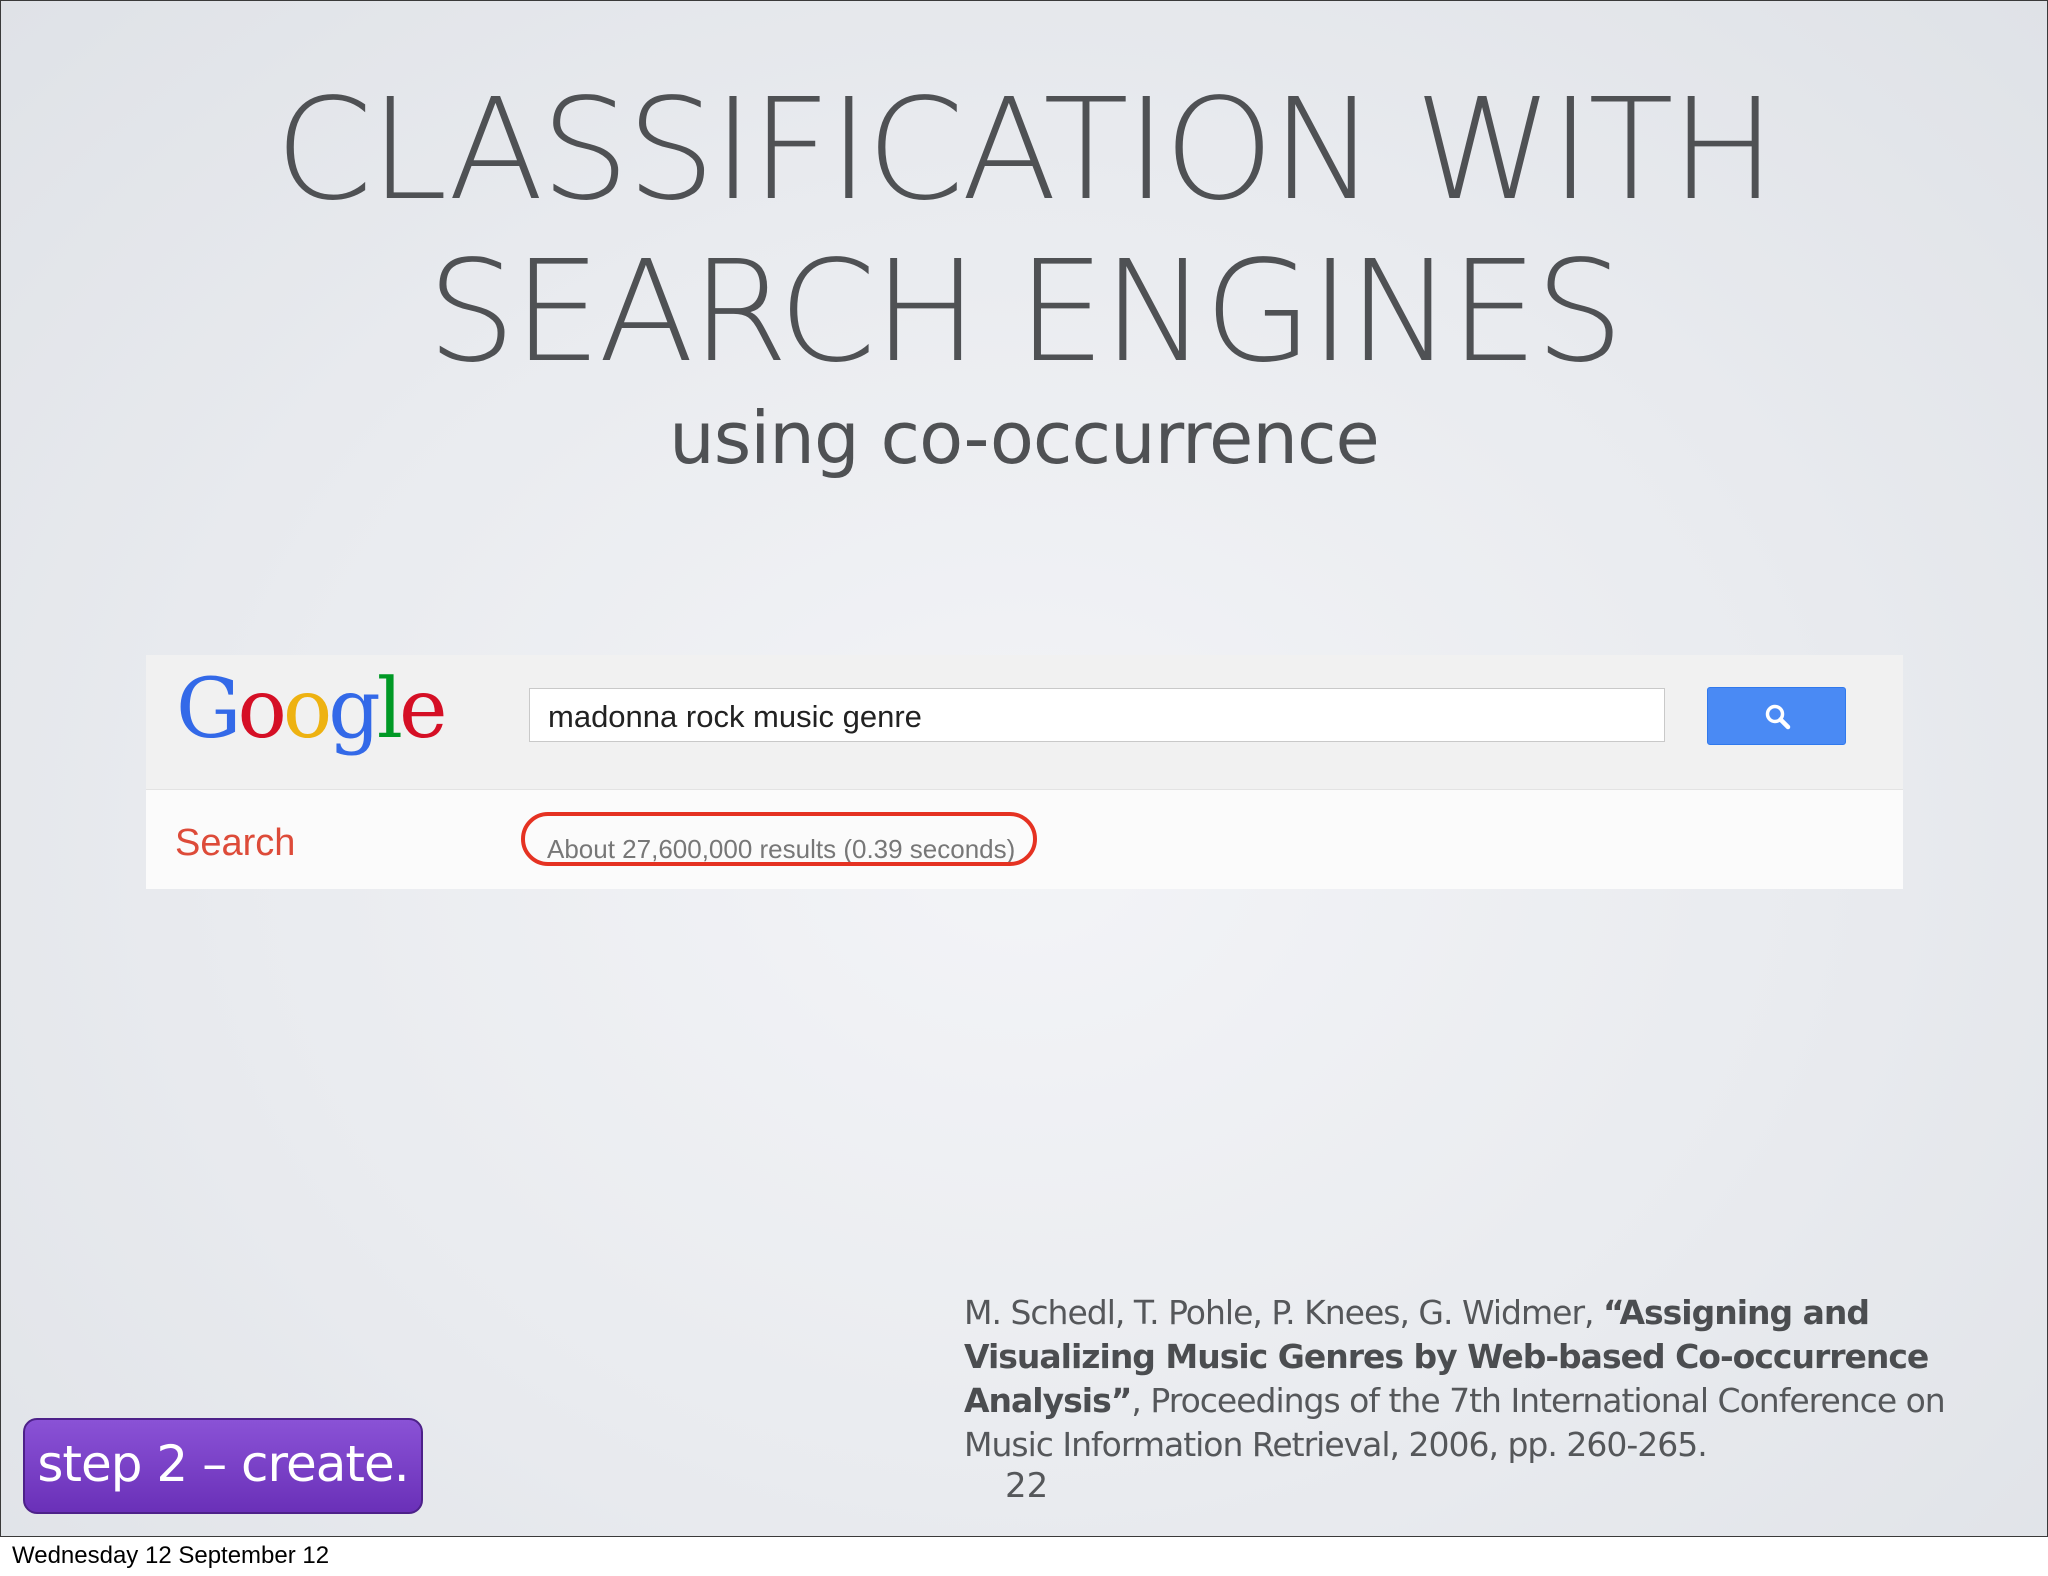 This screenshot has height=1576, width=2048. I want to click on google-header: Google madonna rock music genre, so click(1024, 722).